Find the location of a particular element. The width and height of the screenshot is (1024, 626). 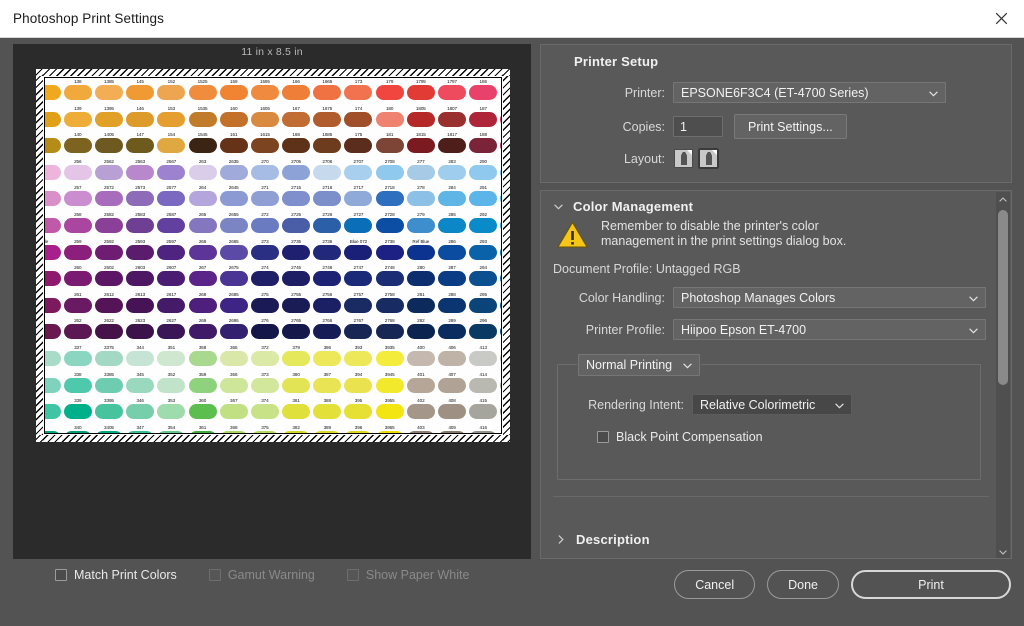

black-point-compensation-checkbox: Black Point Compensation is located at coordinates (680, 437).